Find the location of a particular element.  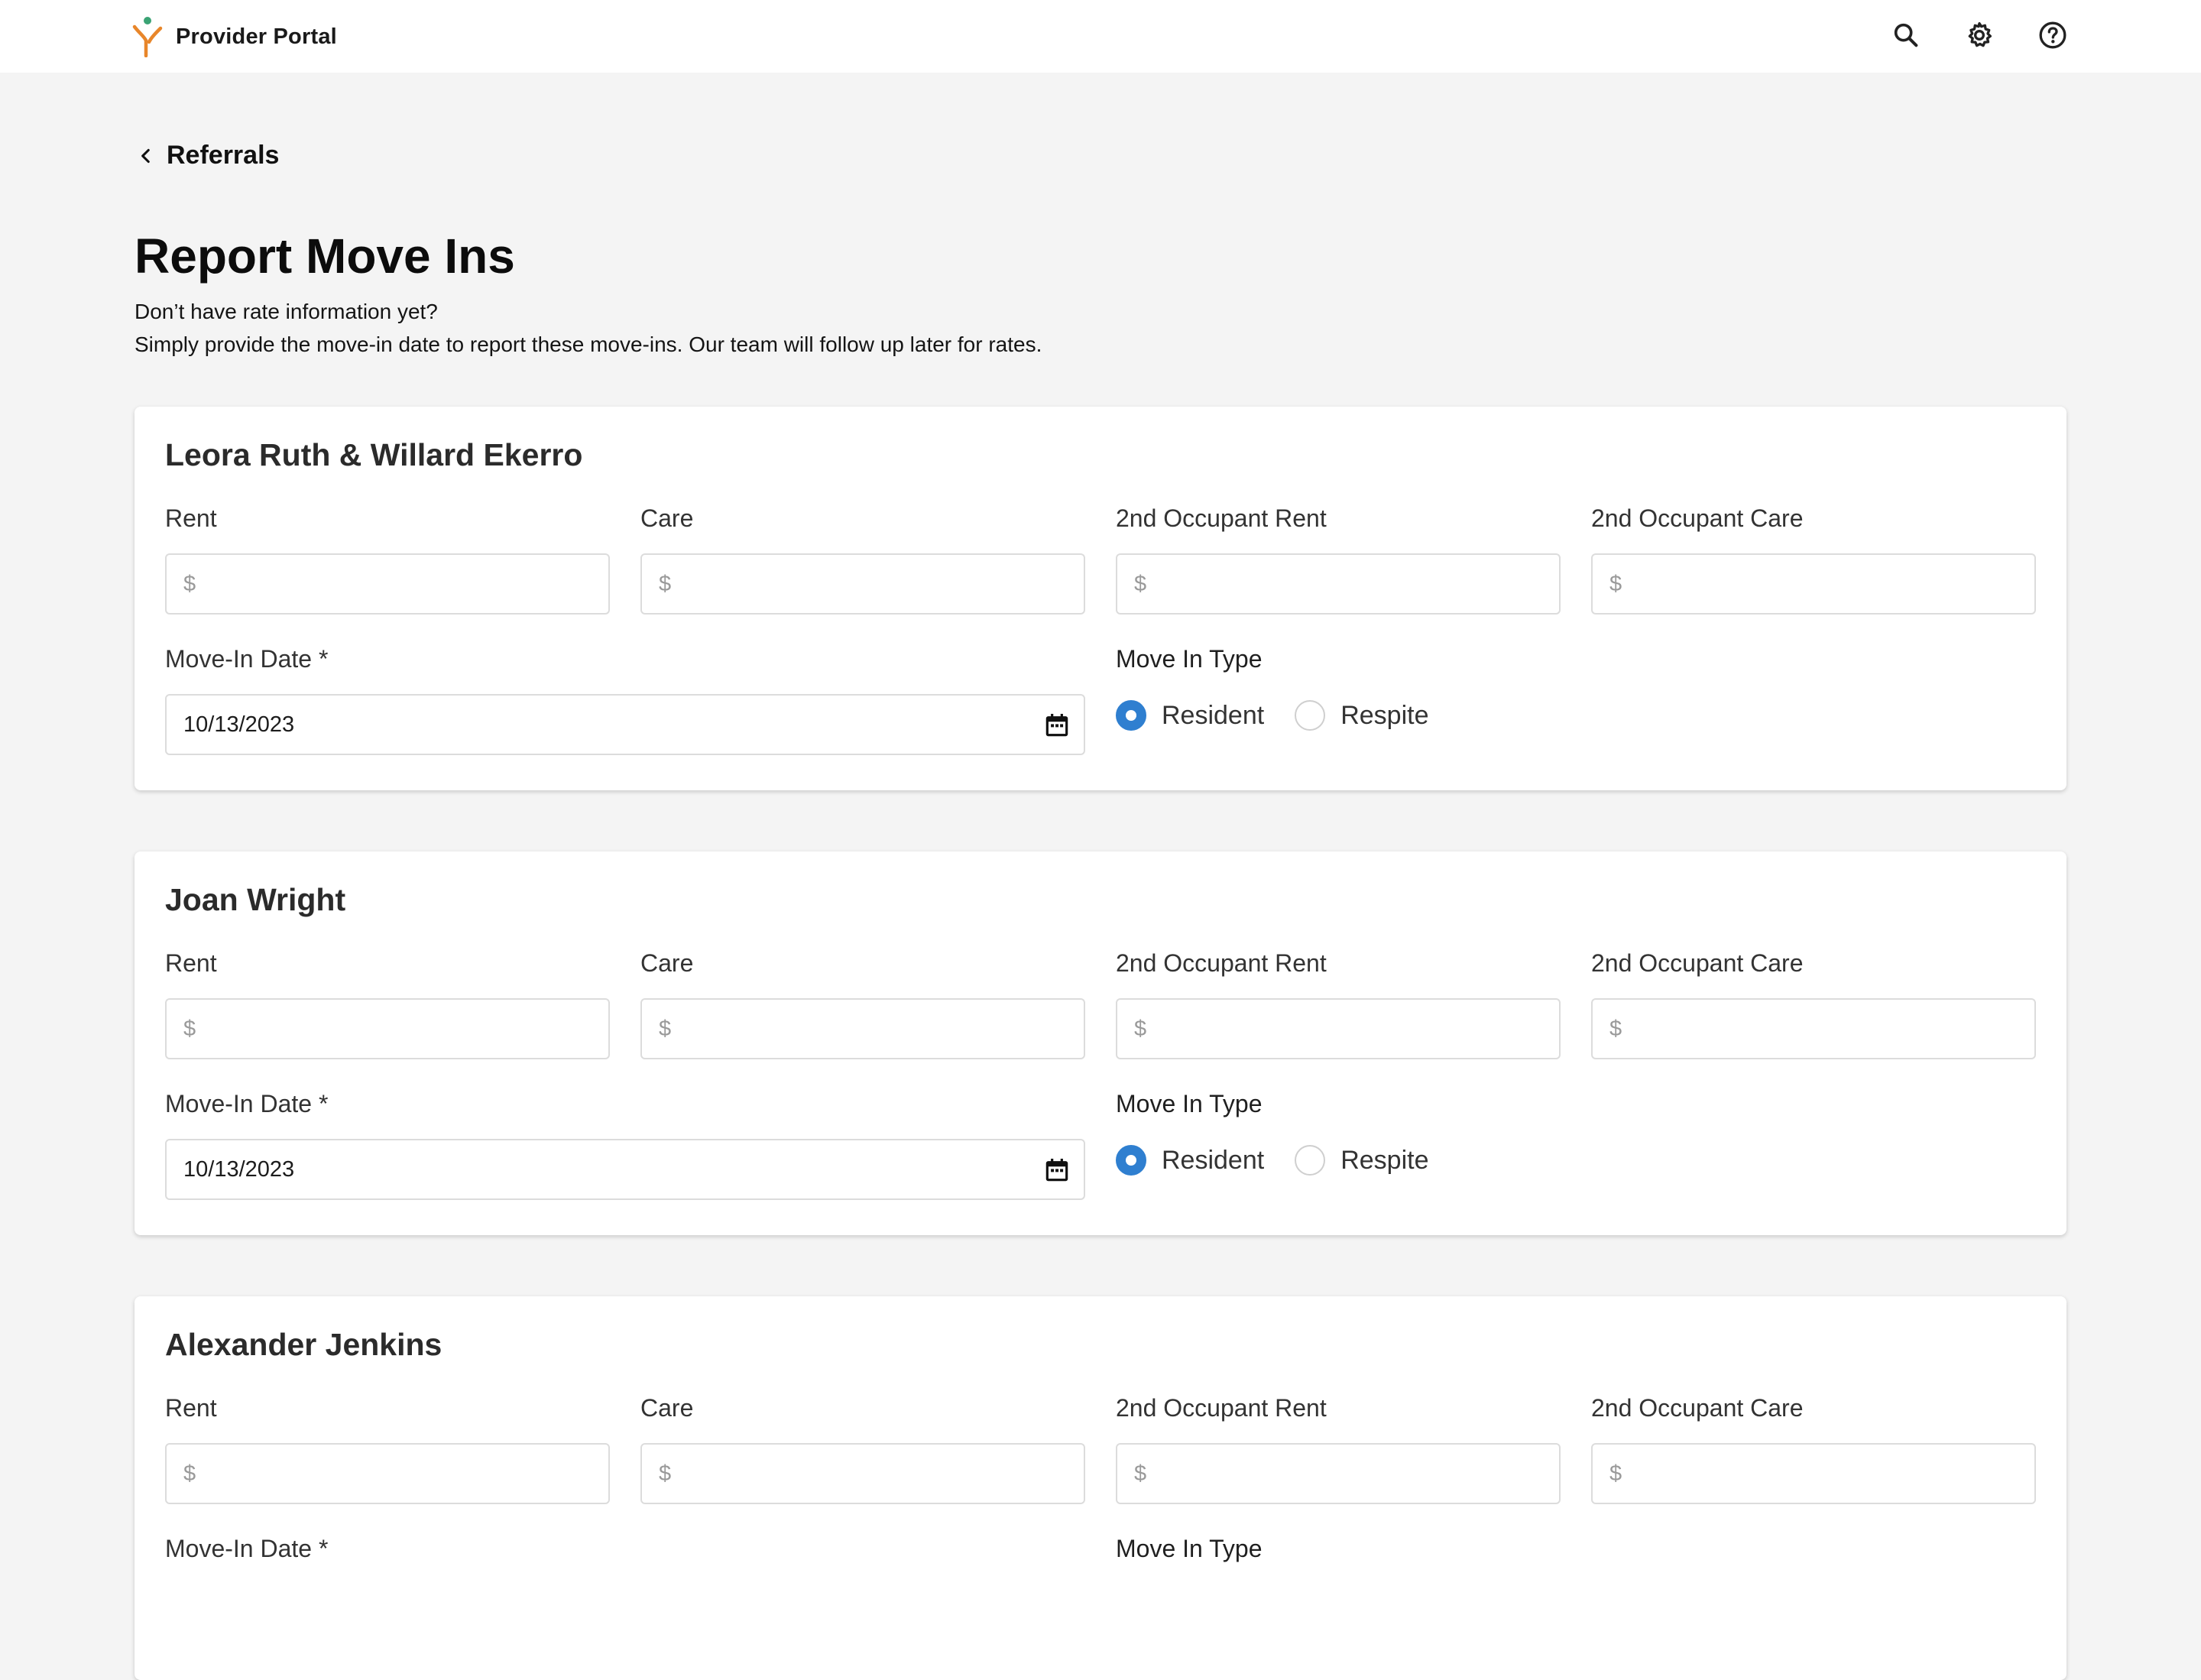

referral-name: Leora Ruth & Willard Ekerro is located at coordinates (374, 455).